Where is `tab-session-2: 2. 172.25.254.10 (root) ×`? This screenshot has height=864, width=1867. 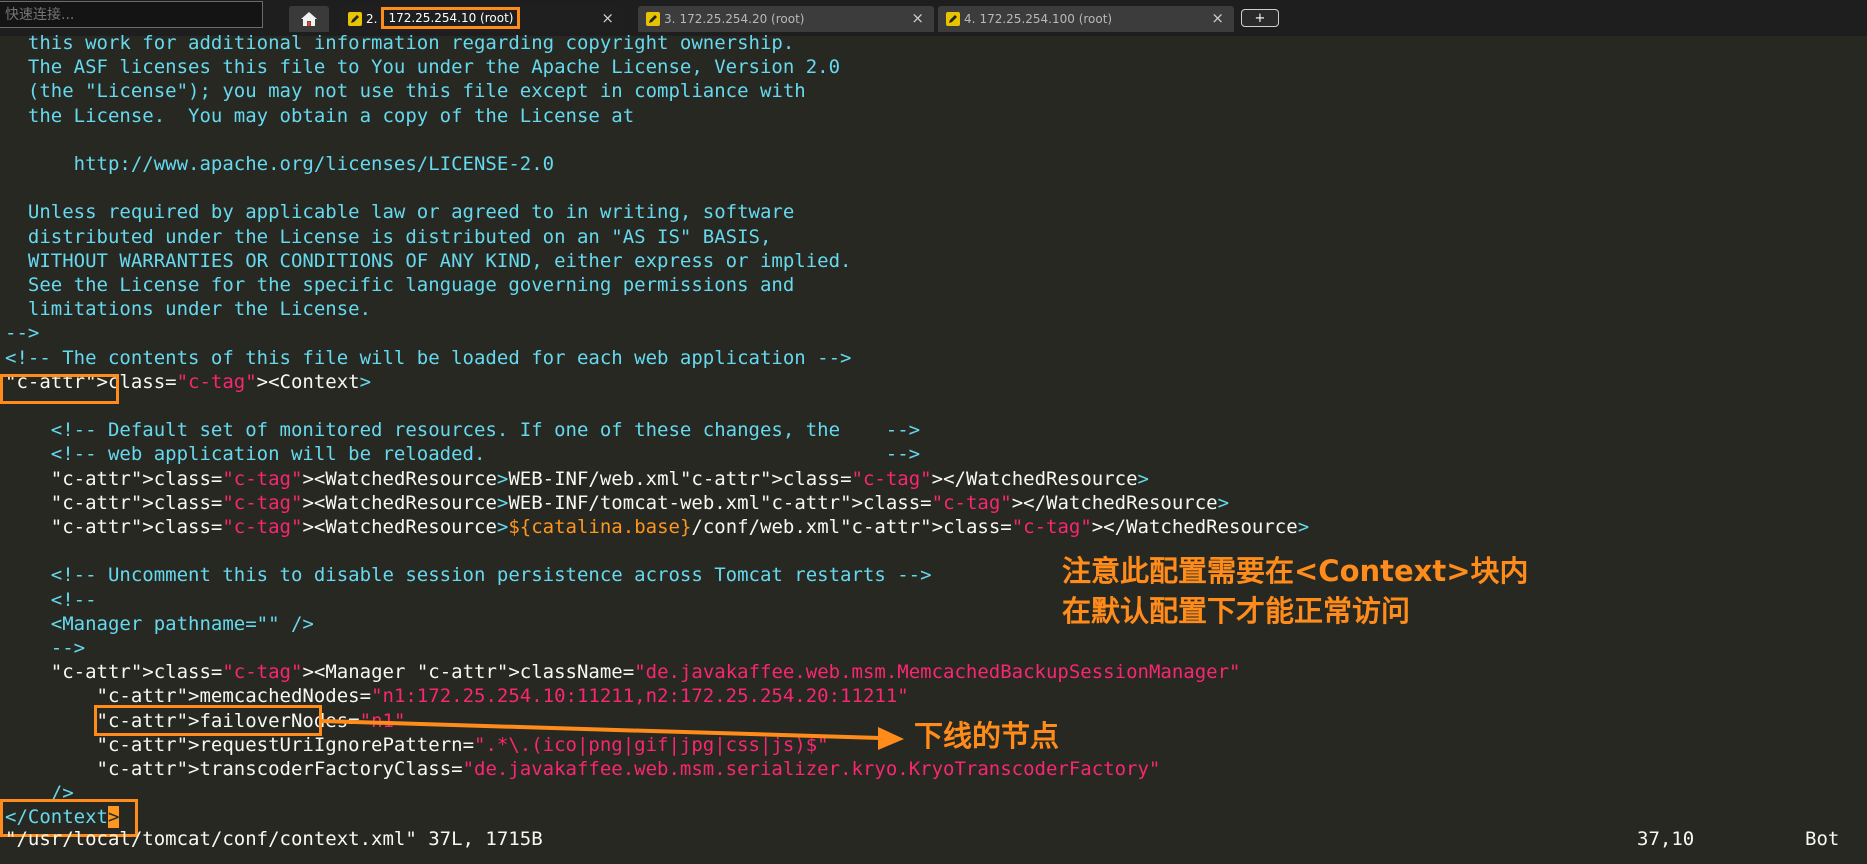
tab-session-2: 2. 172.25.254.10 (root) × is located at coordinates (482, 19).